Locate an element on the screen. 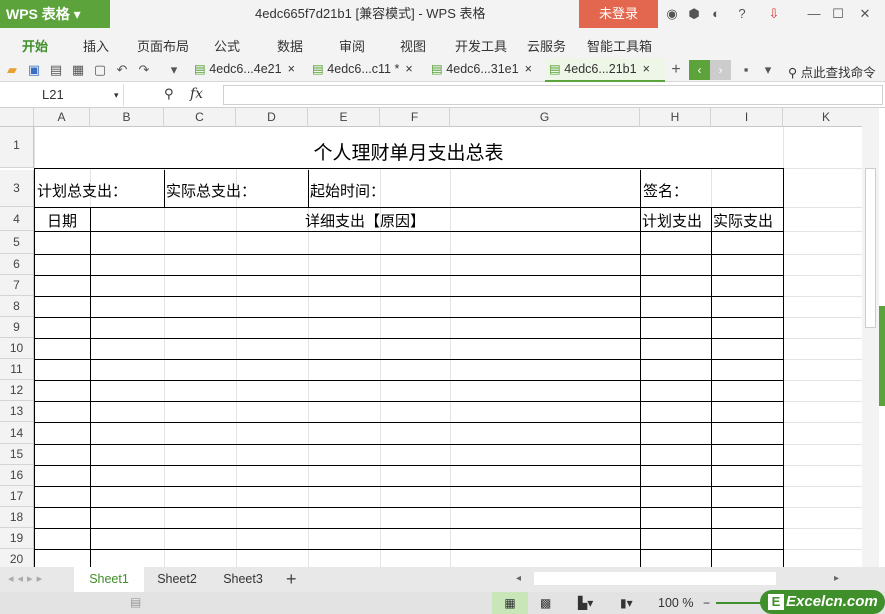 The width and height of the screenshot is (885, 614). redo-icon: ↷ is located at coordinates (144, 70).